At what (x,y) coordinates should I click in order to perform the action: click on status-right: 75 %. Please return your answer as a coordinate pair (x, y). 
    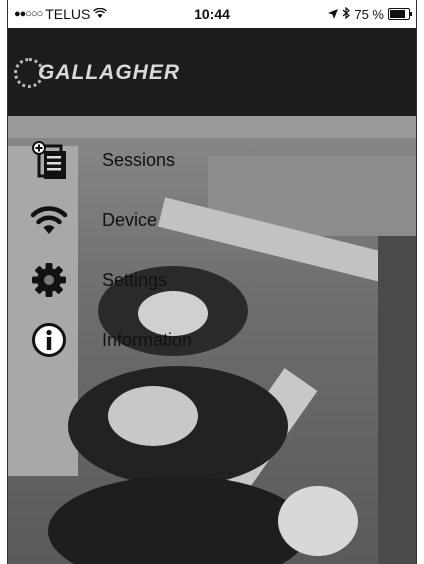
    Looking at the image, I should click on (370, 14).